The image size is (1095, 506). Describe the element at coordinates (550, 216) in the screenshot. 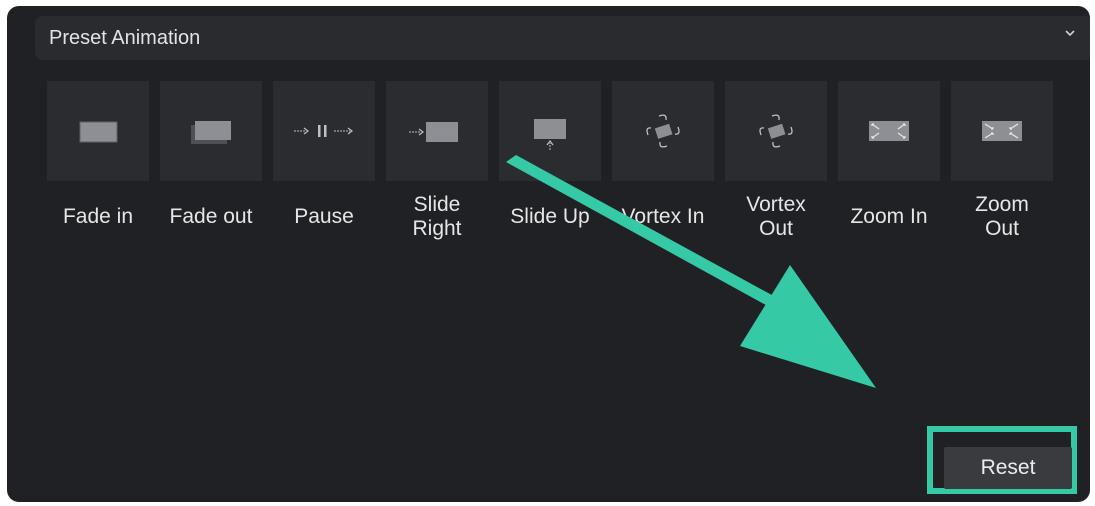

I see `preset-label: Slide Up` at that location.